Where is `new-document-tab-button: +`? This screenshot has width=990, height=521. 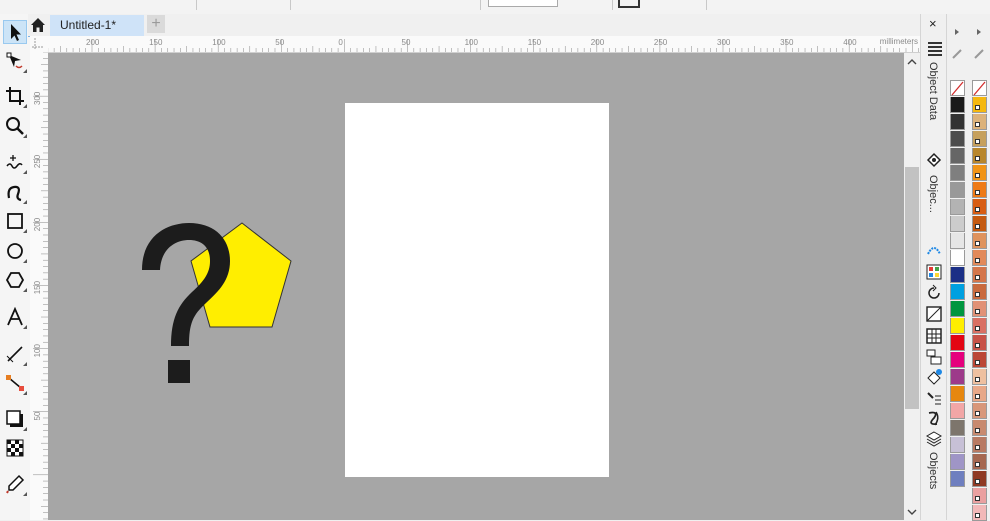
new-document-tab-button: + is located at coordinates (156, 24).